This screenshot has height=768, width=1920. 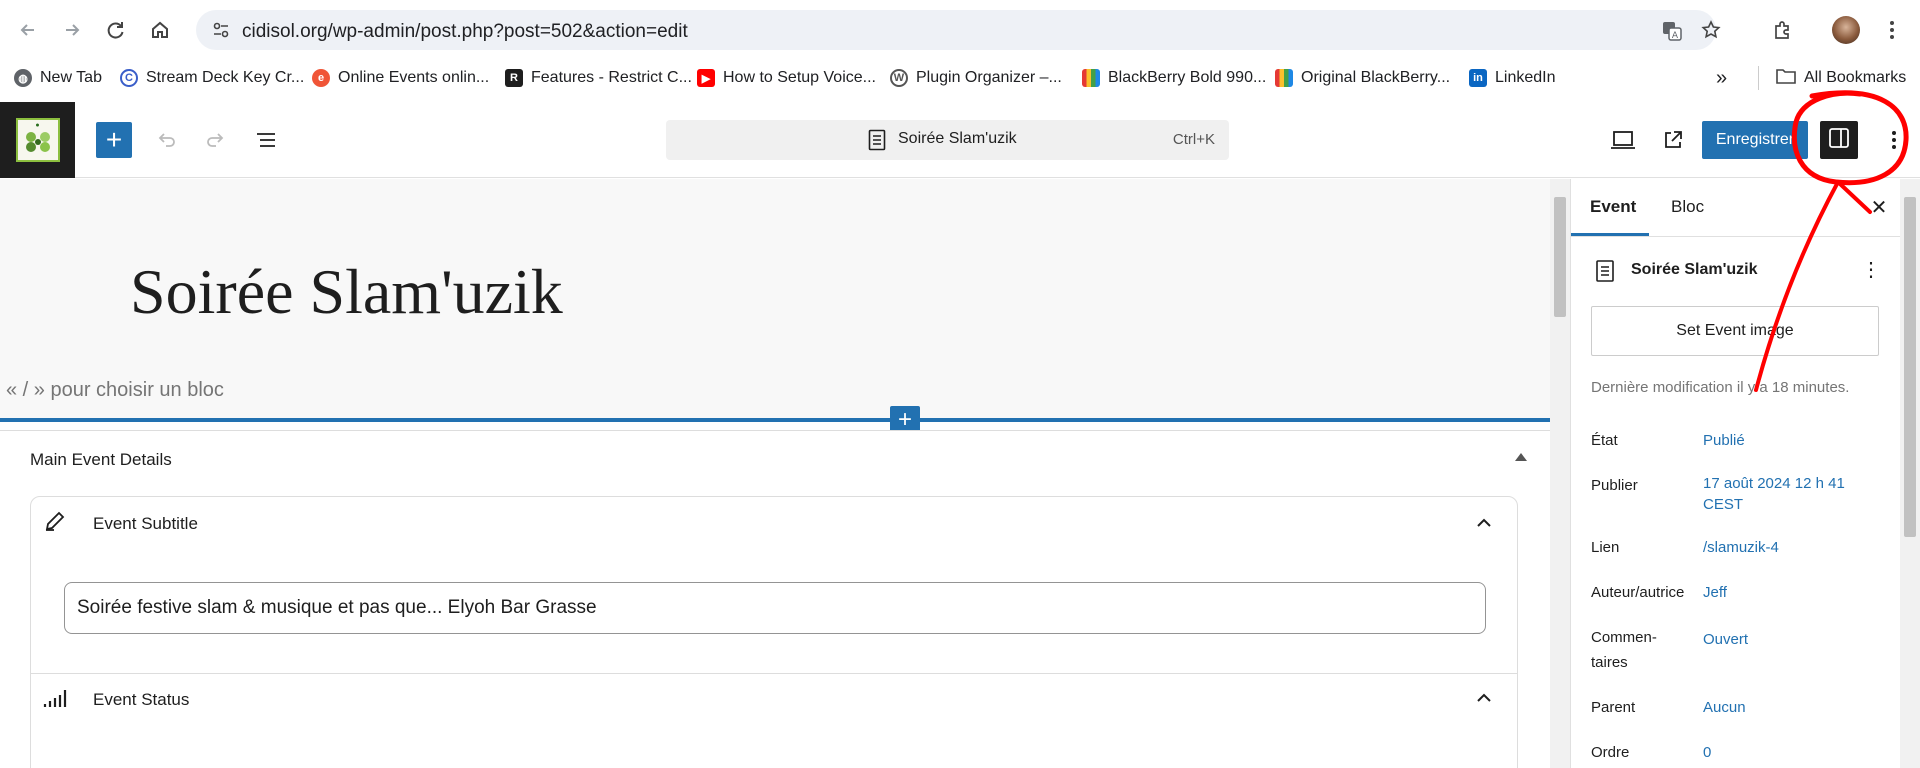 I want to click on last-modified-text: Dernière modification il y a 18 minutes., so click(x=1720, y=387).